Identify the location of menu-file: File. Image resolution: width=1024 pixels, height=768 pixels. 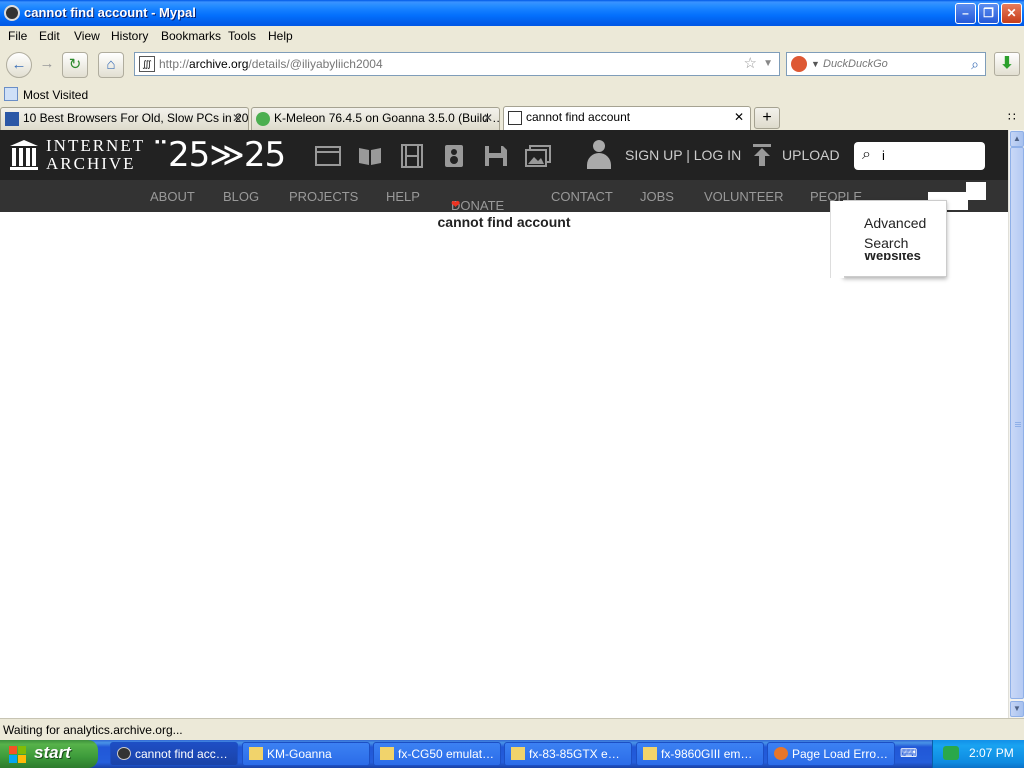
(17, 36).